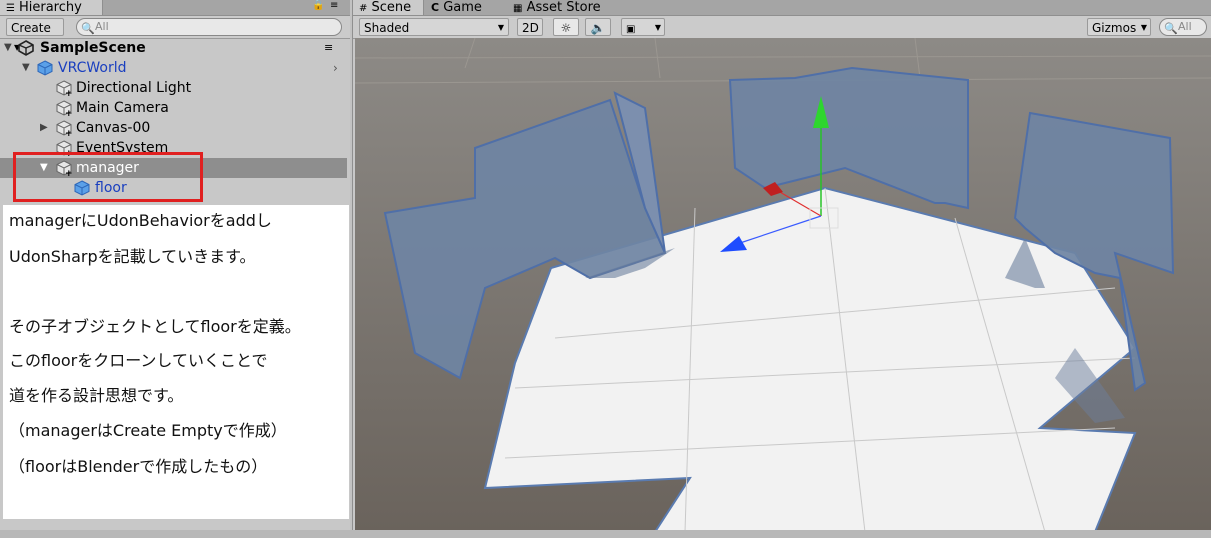 This screenshot has height=538, width=1211. I want to click on tree-item-main-camera: + Main Camera, so click(173, 108).